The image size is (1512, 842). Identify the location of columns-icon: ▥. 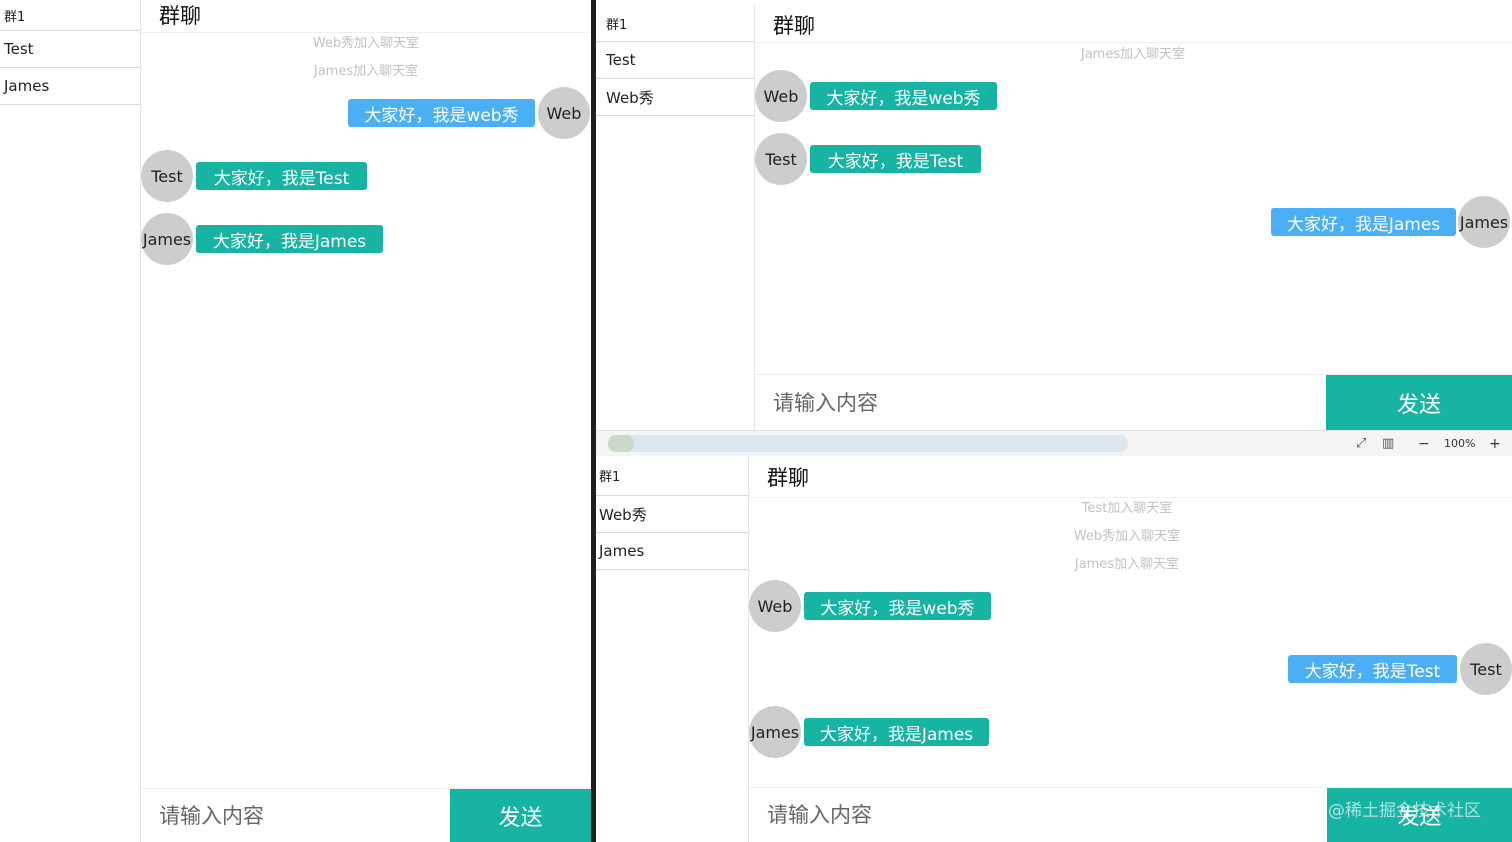
(1388, 443).